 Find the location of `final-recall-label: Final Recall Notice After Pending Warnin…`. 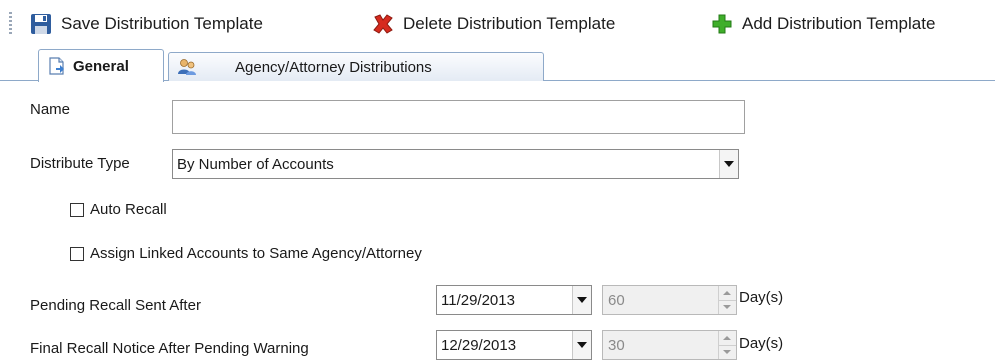

final-recall-label: Final Recall Notice After Pending Warnin… is located at coordinates (169, 348).